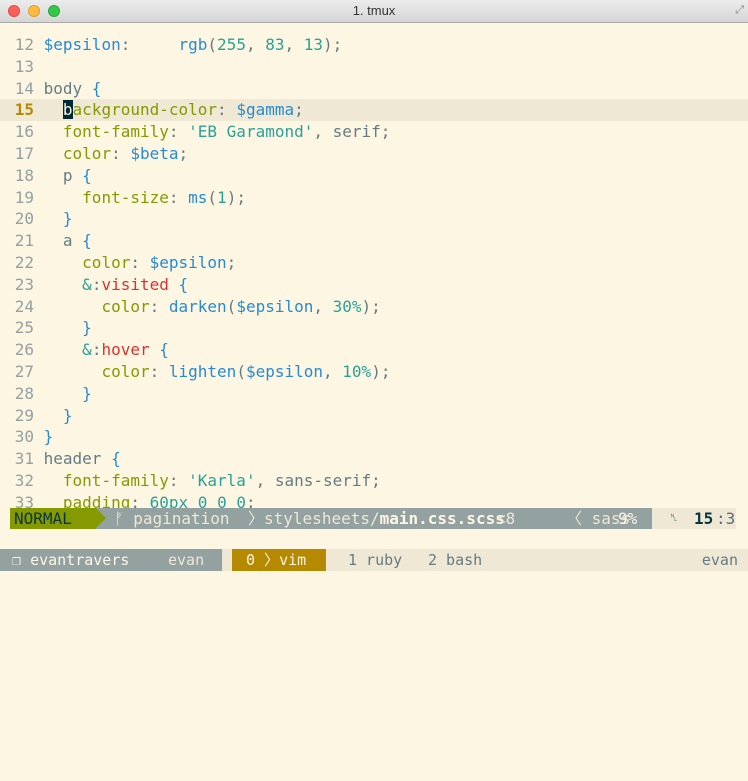 This screenshot has width=748, height=781. What do you see at coordinates (24, 44) in the screenshot?
I see `line-number: 12` at bounding box center [24, 44].